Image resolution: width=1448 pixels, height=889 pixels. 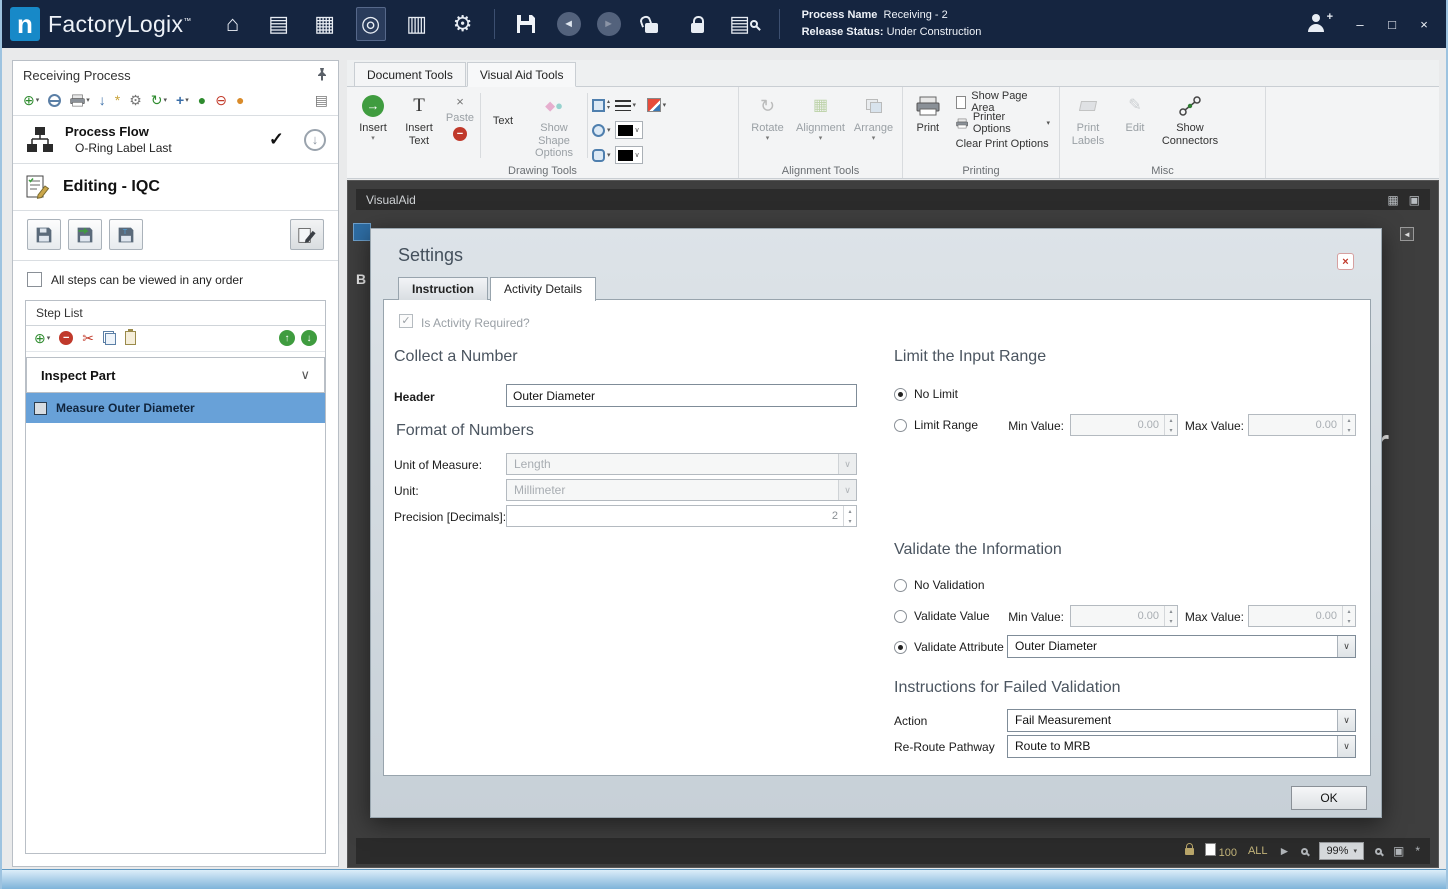 I want to click on no-limit-radio, so click(x=900, y=394).